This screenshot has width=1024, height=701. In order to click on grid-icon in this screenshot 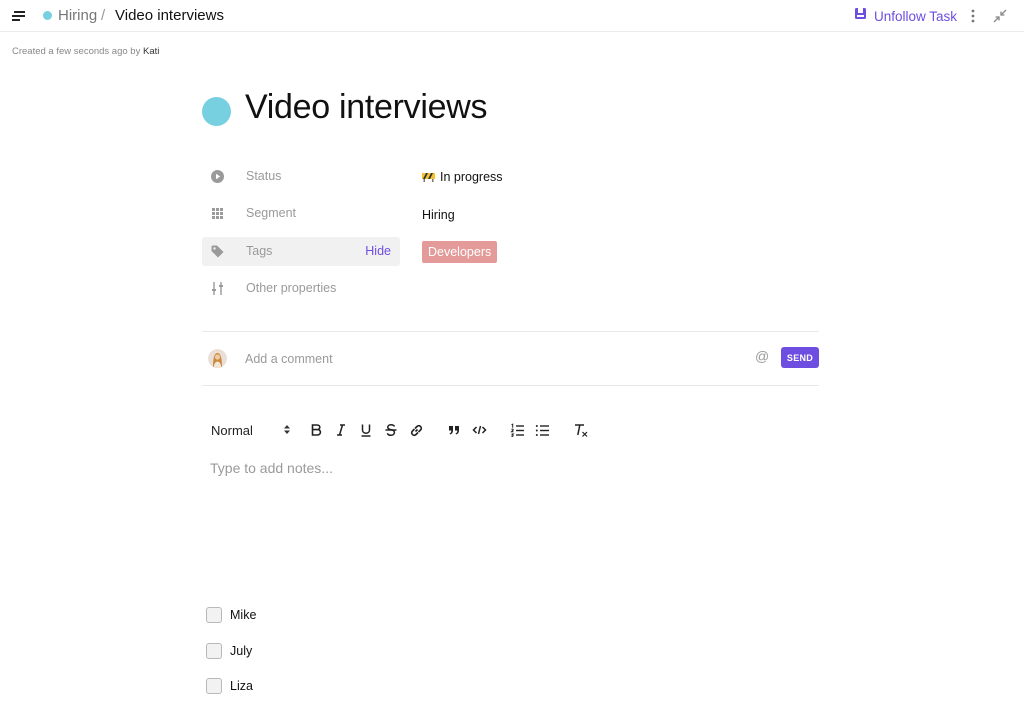, I will do `click(217, 213)`.